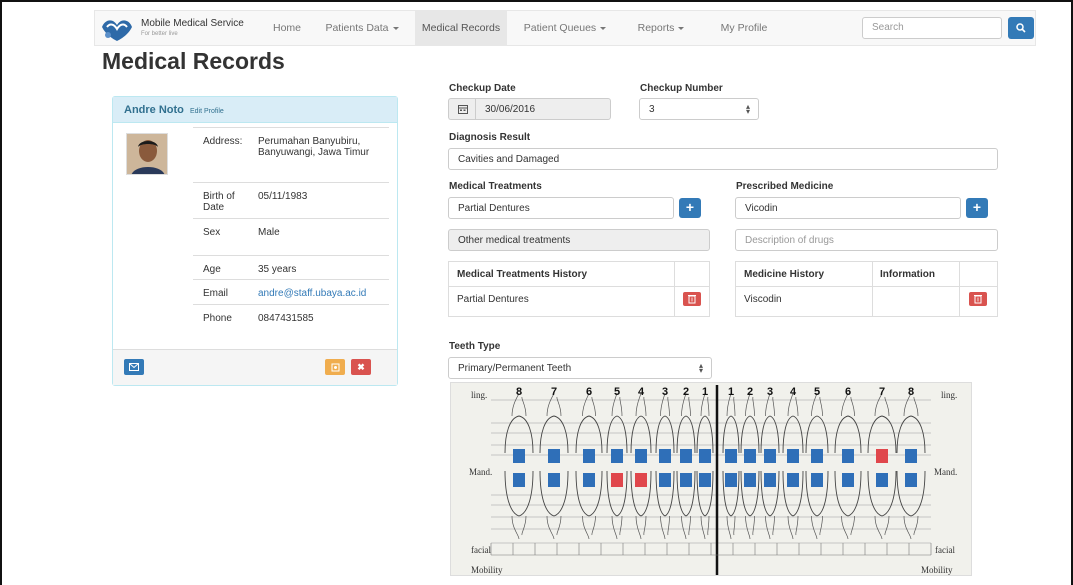 Image resolution: width=1073 pixels, height=585 pixels. What do you see at coordinates (134, 367) in the screenshot?
I see `message-button` at bounding box center [134, 367].